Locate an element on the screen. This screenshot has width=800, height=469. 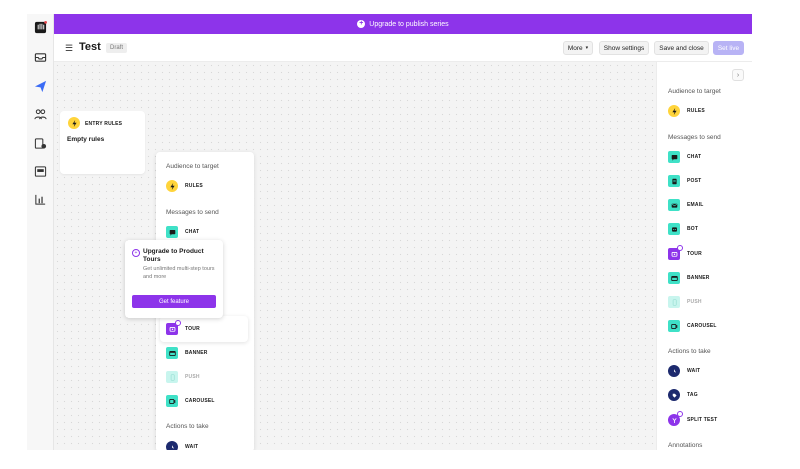
panel-item-banner: BANNER is located at coordinates (187, 353).